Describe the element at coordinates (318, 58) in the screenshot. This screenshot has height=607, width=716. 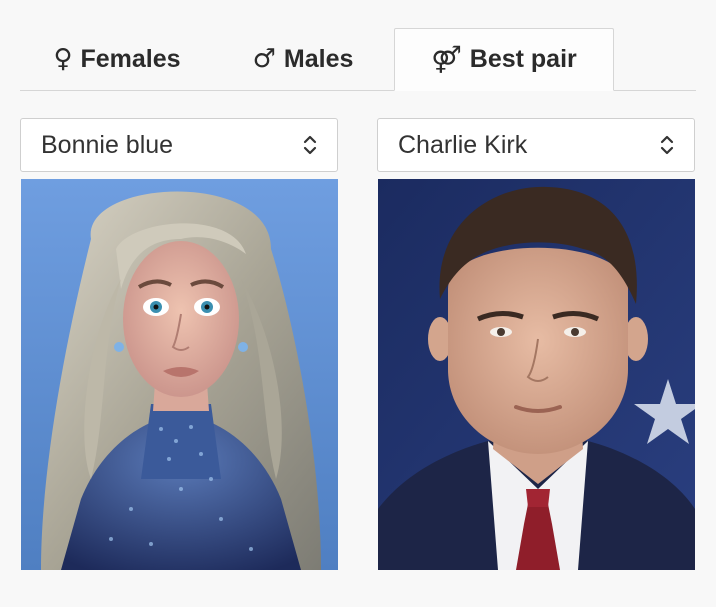
I see `tab-males-label: Males` at that location.